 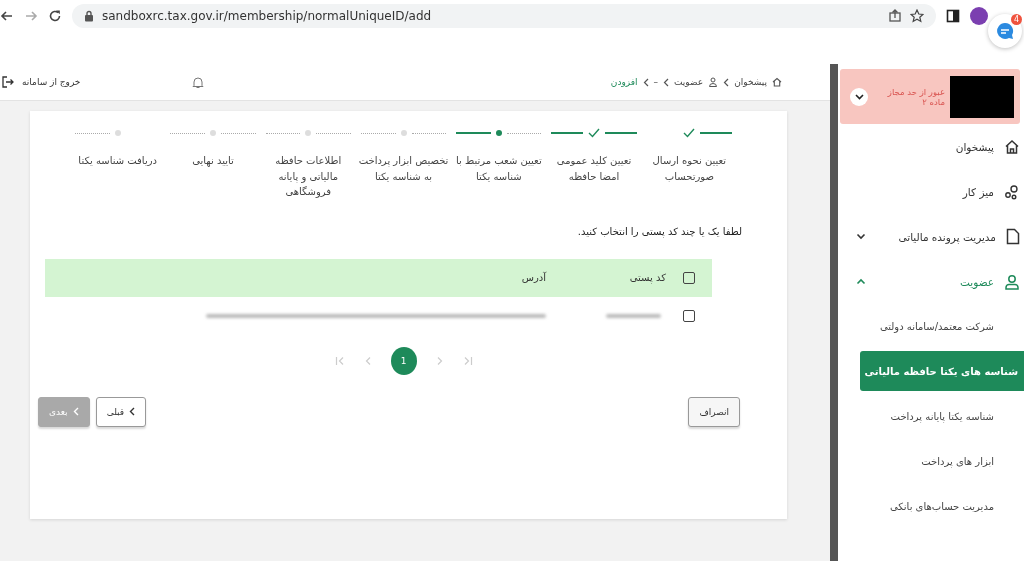 What do you see at coordinates (750, 82) in the screenshot?
I see `breadcrumb-link: پیشخوان` at bounding box center [750, 82].